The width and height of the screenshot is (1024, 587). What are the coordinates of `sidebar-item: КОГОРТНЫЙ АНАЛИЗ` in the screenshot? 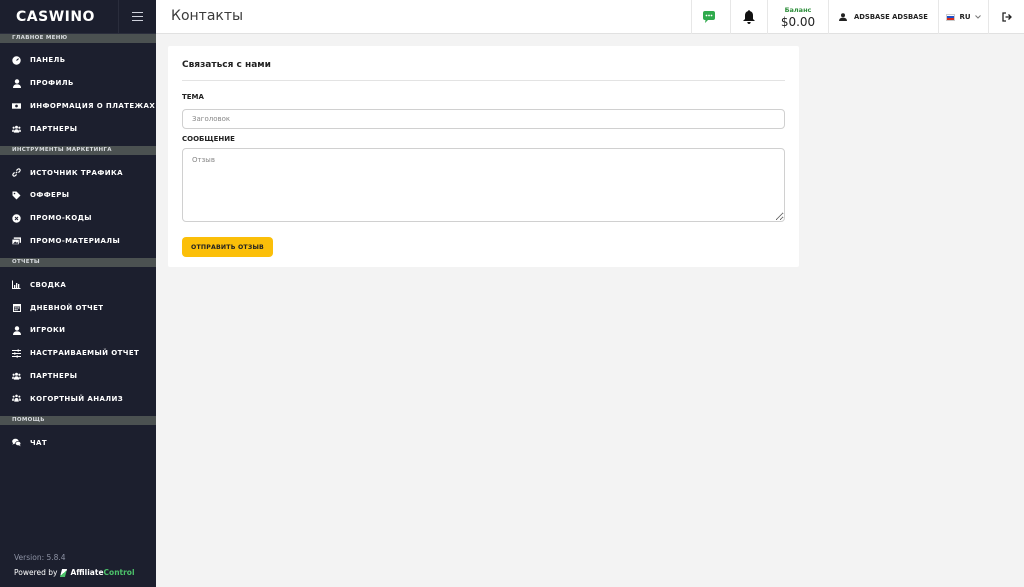 It's located at (78, 398).